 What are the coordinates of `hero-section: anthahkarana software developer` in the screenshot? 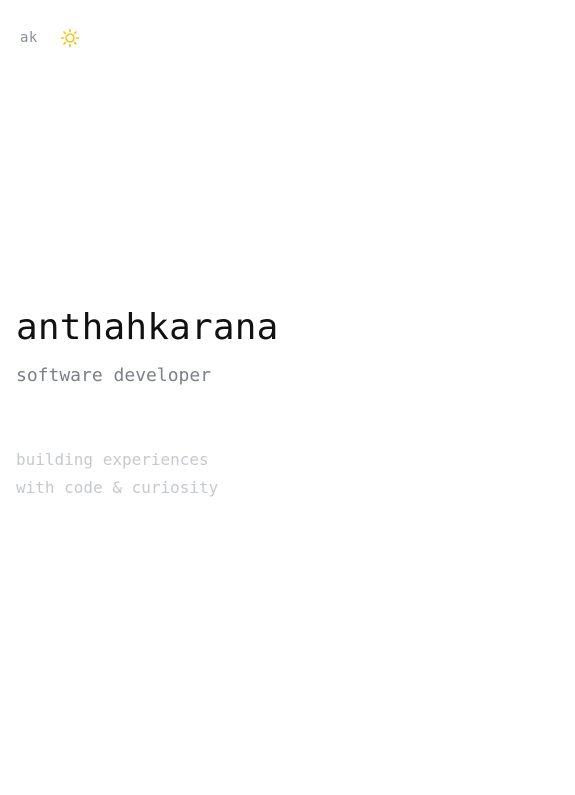 It's located at (147, 346).